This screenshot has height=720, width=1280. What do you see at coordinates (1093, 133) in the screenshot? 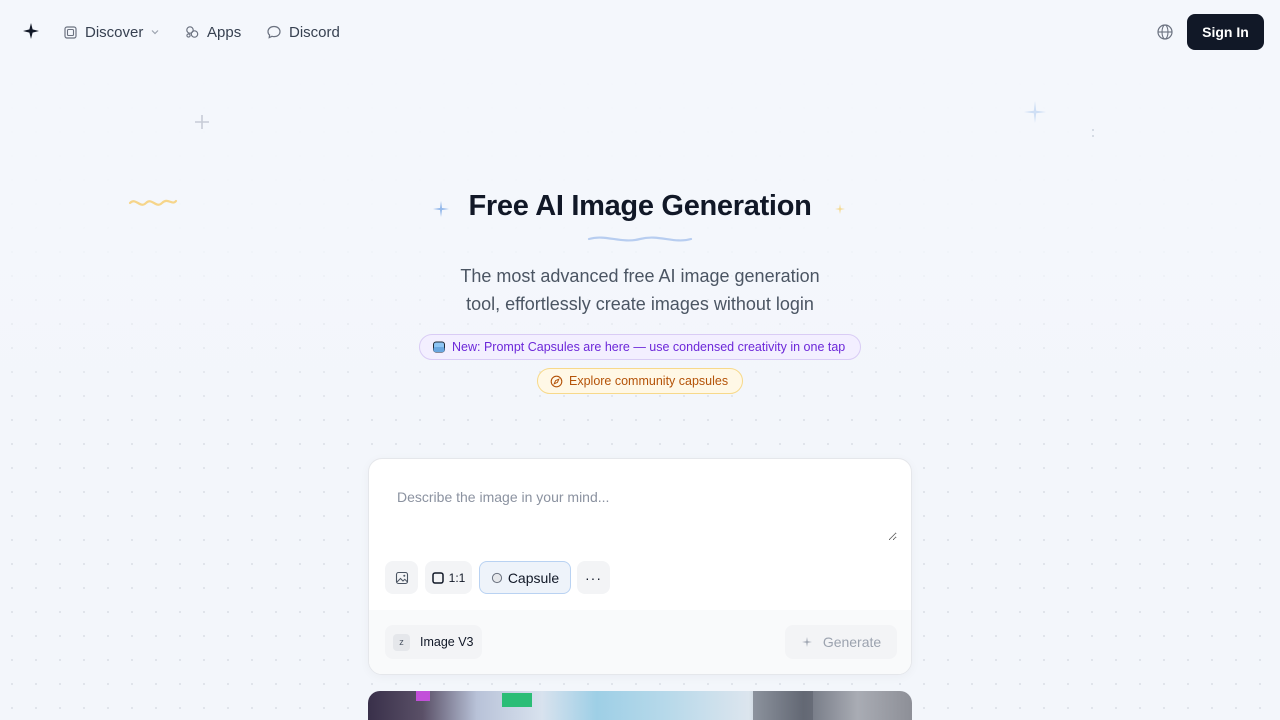
I see `dots-decoration-icon` at bounding box center [1093, 133].